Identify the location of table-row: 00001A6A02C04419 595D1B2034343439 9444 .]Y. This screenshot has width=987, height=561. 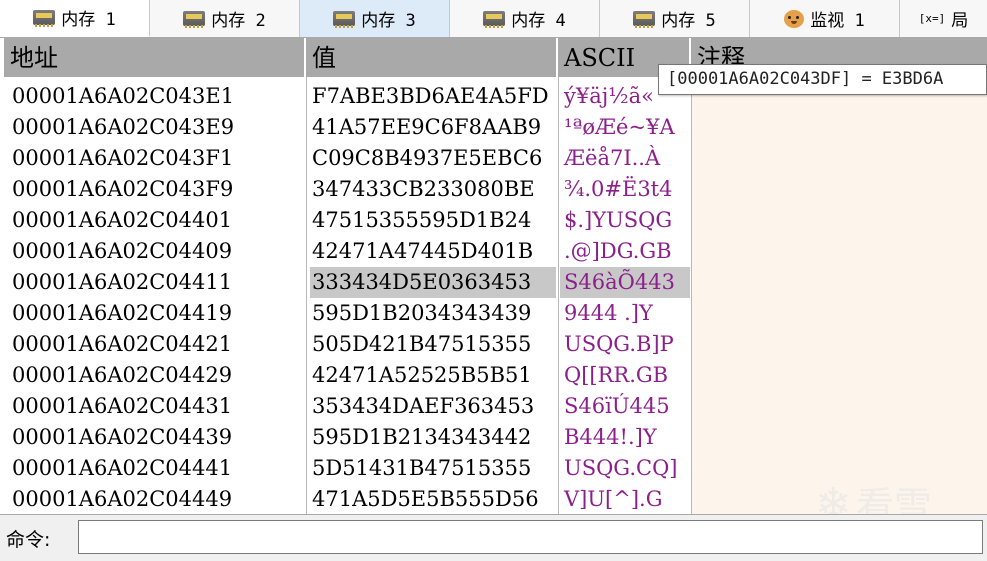
(347, 313).